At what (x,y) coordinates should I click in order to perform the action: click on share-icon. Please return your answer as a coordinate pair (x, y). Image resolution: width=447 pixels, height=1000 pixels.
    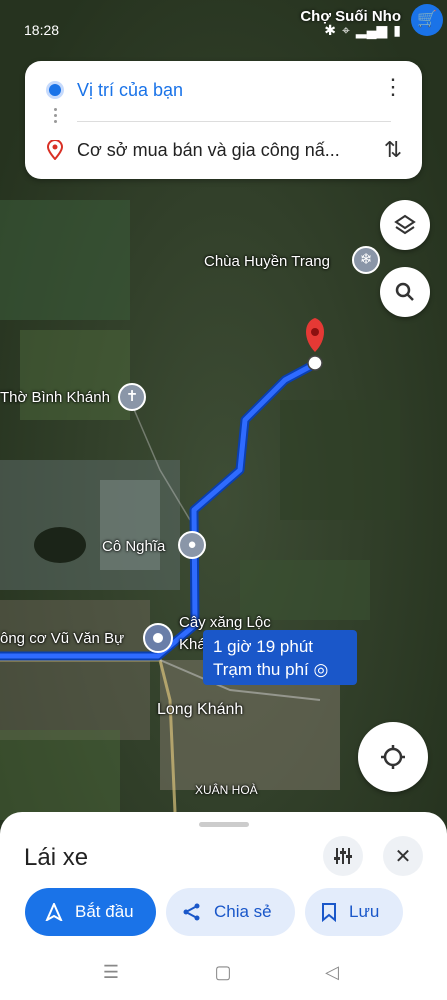
    Looking at the image, I should click on (192, 912).